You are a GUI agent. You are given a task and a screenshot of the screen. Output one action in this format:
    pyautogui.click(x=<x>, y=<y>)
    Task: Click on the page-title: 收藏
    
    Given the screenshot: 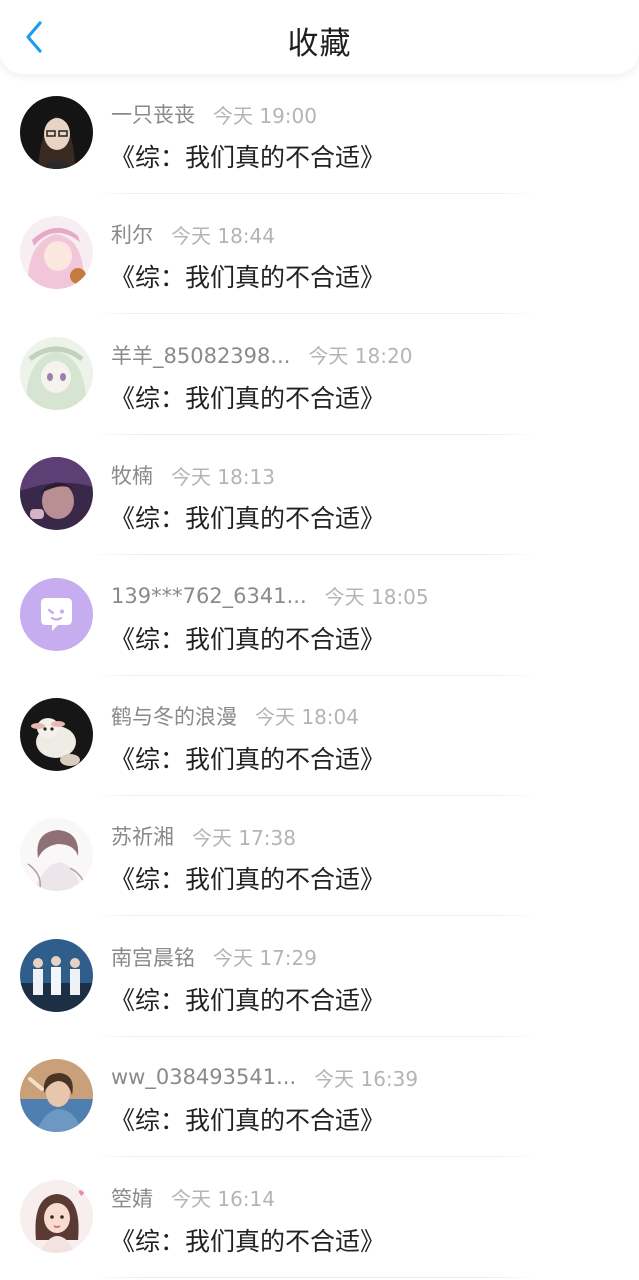 What is the action you would take?
    pyautogui.click(x=319, y=44)
    